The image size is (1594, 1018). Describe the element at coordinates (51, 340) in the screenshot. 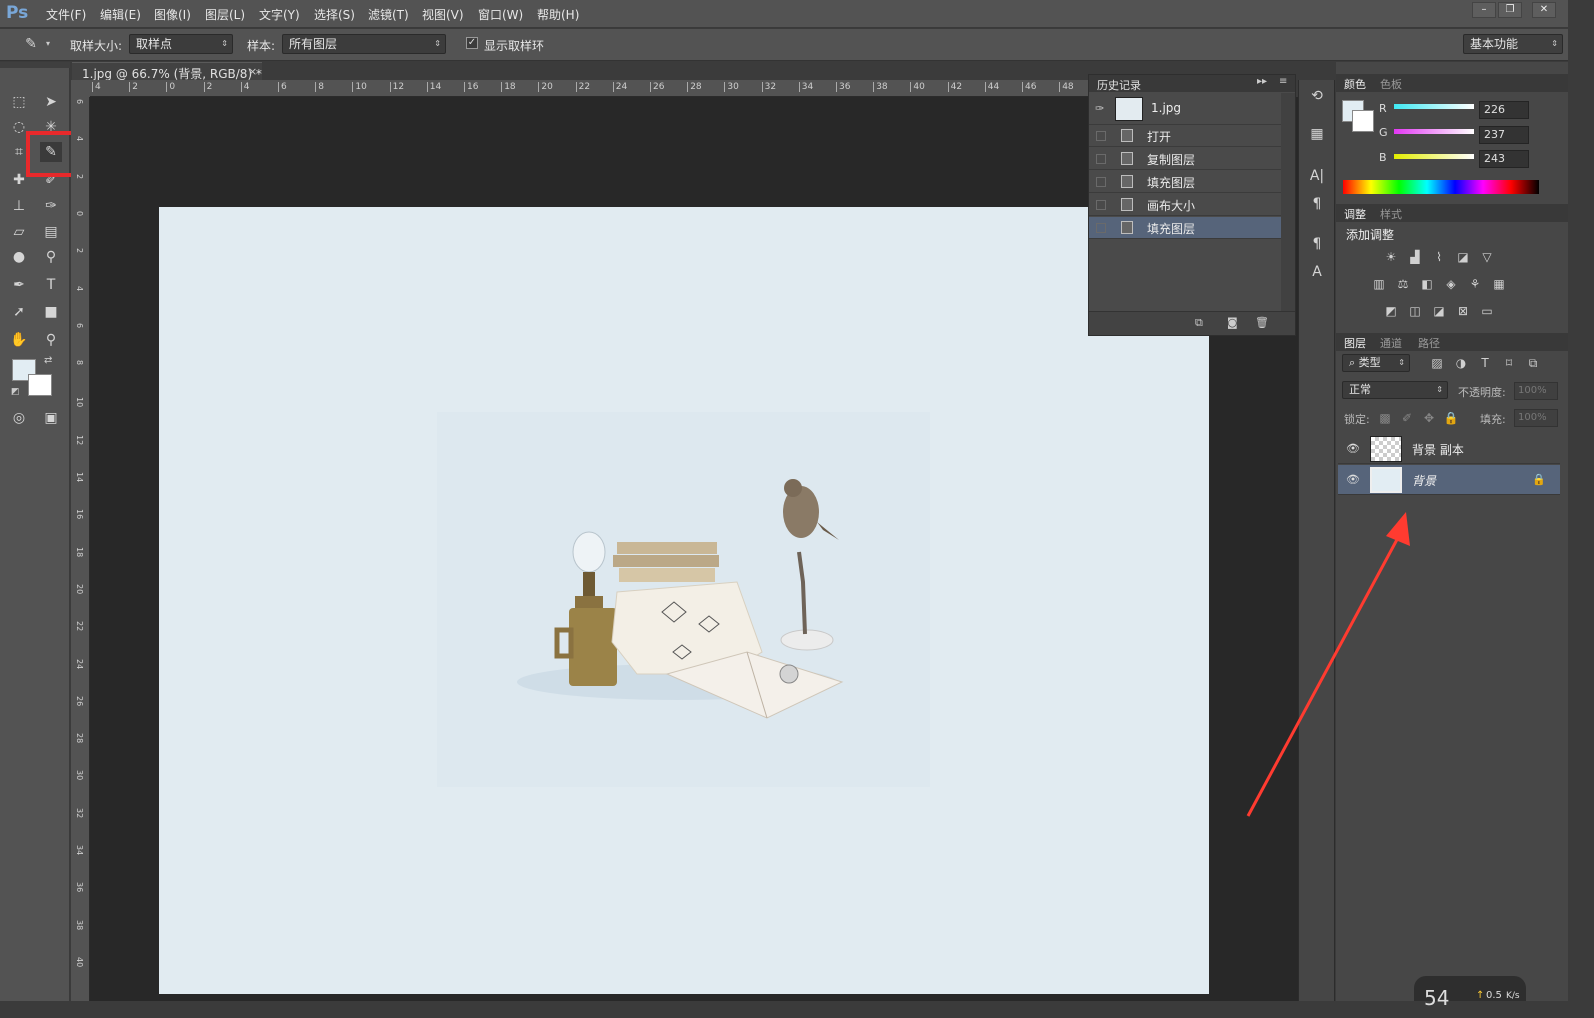

I see `zoom-tool-icon: ⚲` at that location.